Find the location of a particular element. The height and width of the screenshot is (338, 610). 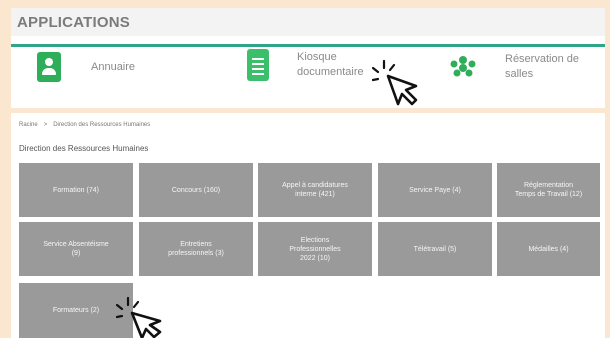

app-kiosque-label-line2: documentaire is located at coordinates (330, 72).